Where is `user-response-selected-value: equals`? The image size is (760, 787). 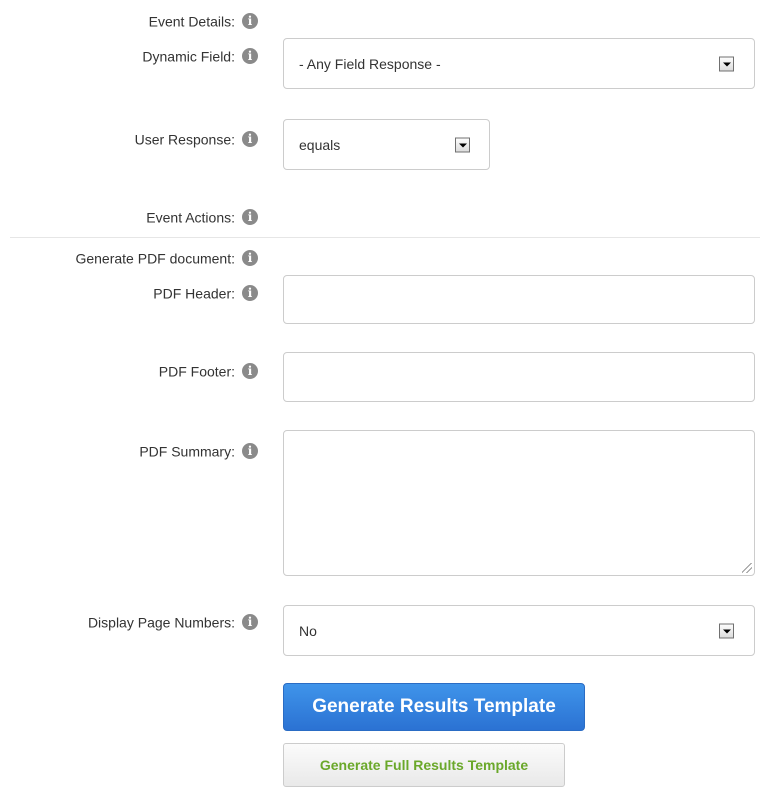
user-response-selected-value: equals is located at coordinates (320, 144).